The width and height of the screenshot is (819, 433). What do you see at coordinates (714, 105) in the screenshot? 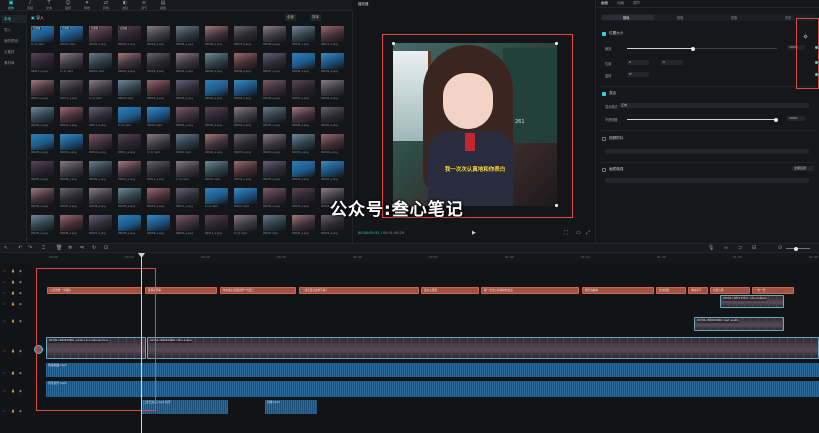
I see `blend-mode-select: 正常` at bounding box center [714, 105].